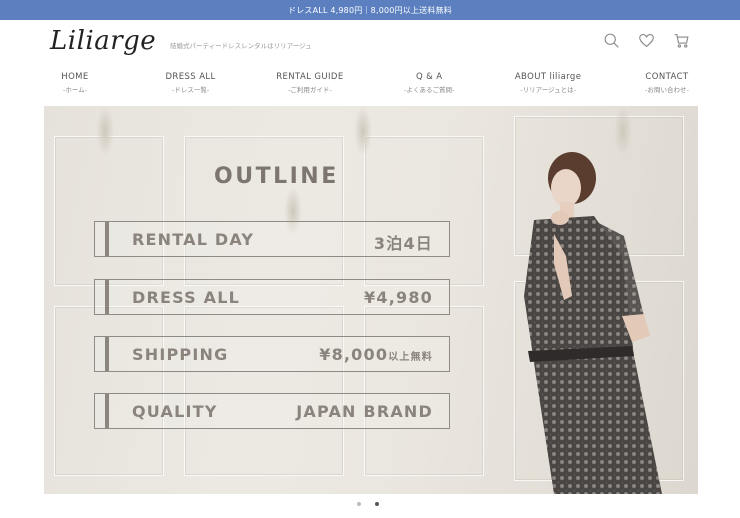  What do you see at coordinates (429, 85) in the screenshot?
I see `nav-item-qa: Q & A -よくあるご質問-` at bounding box center [429, 85].